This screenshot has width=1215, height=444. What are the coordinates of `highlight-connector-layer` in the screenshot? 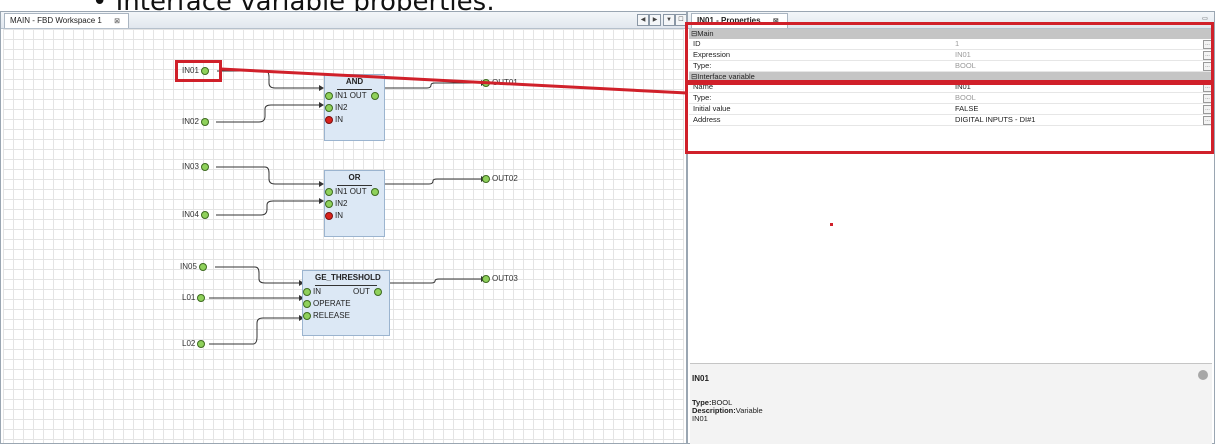 It's located at (454, 81).